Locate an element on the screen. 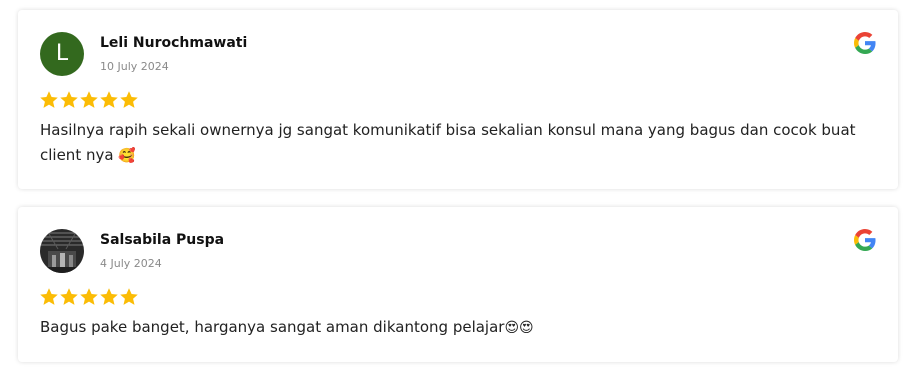  review-date: 4 July 2024 is located at coordinates (131, 263).